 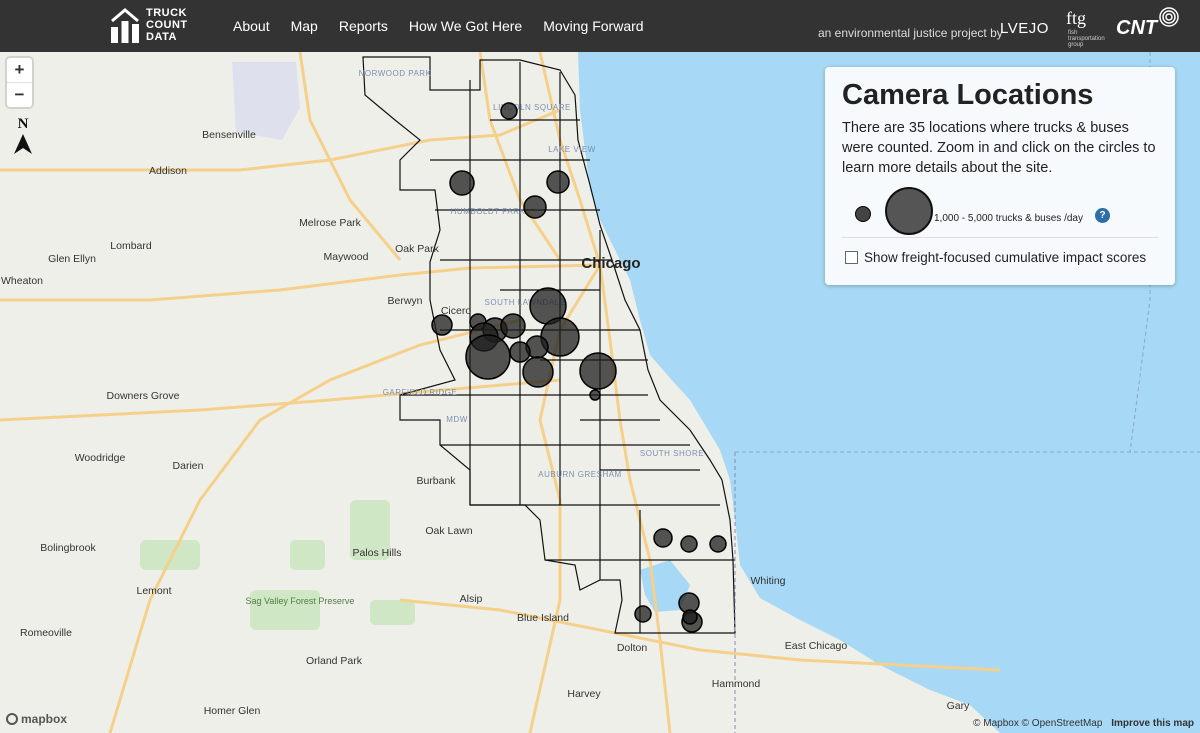 What do you see at coordinates (767, 581) in the screenshot?
I see `place-label: Whiting` at bounding box center [767, 581].